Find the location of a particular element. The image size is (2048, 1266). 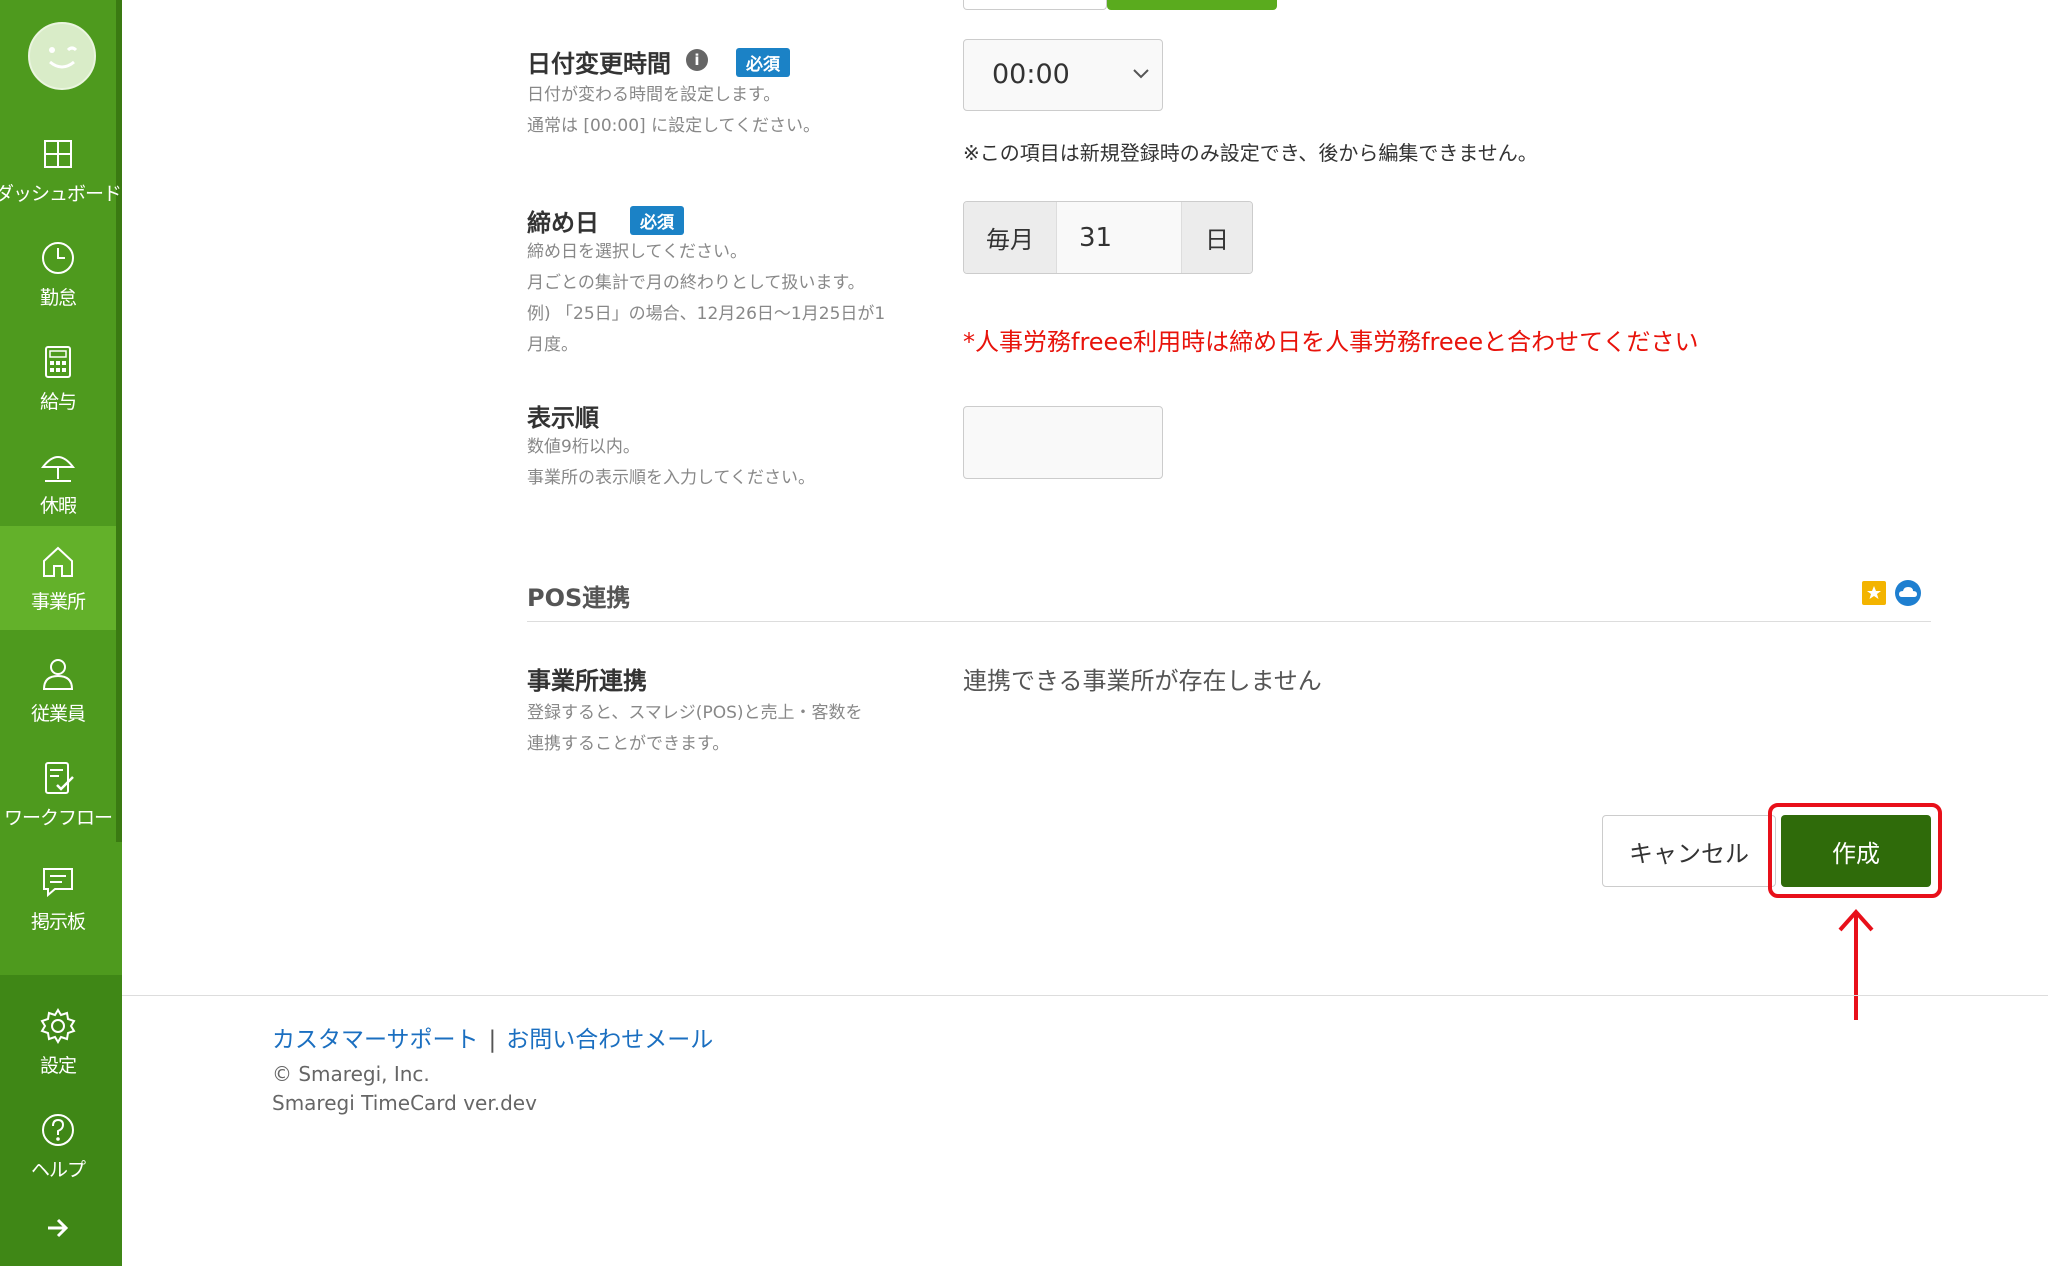

customer-support-link: カスタマーサポート is located at coordinates (375, 1040).